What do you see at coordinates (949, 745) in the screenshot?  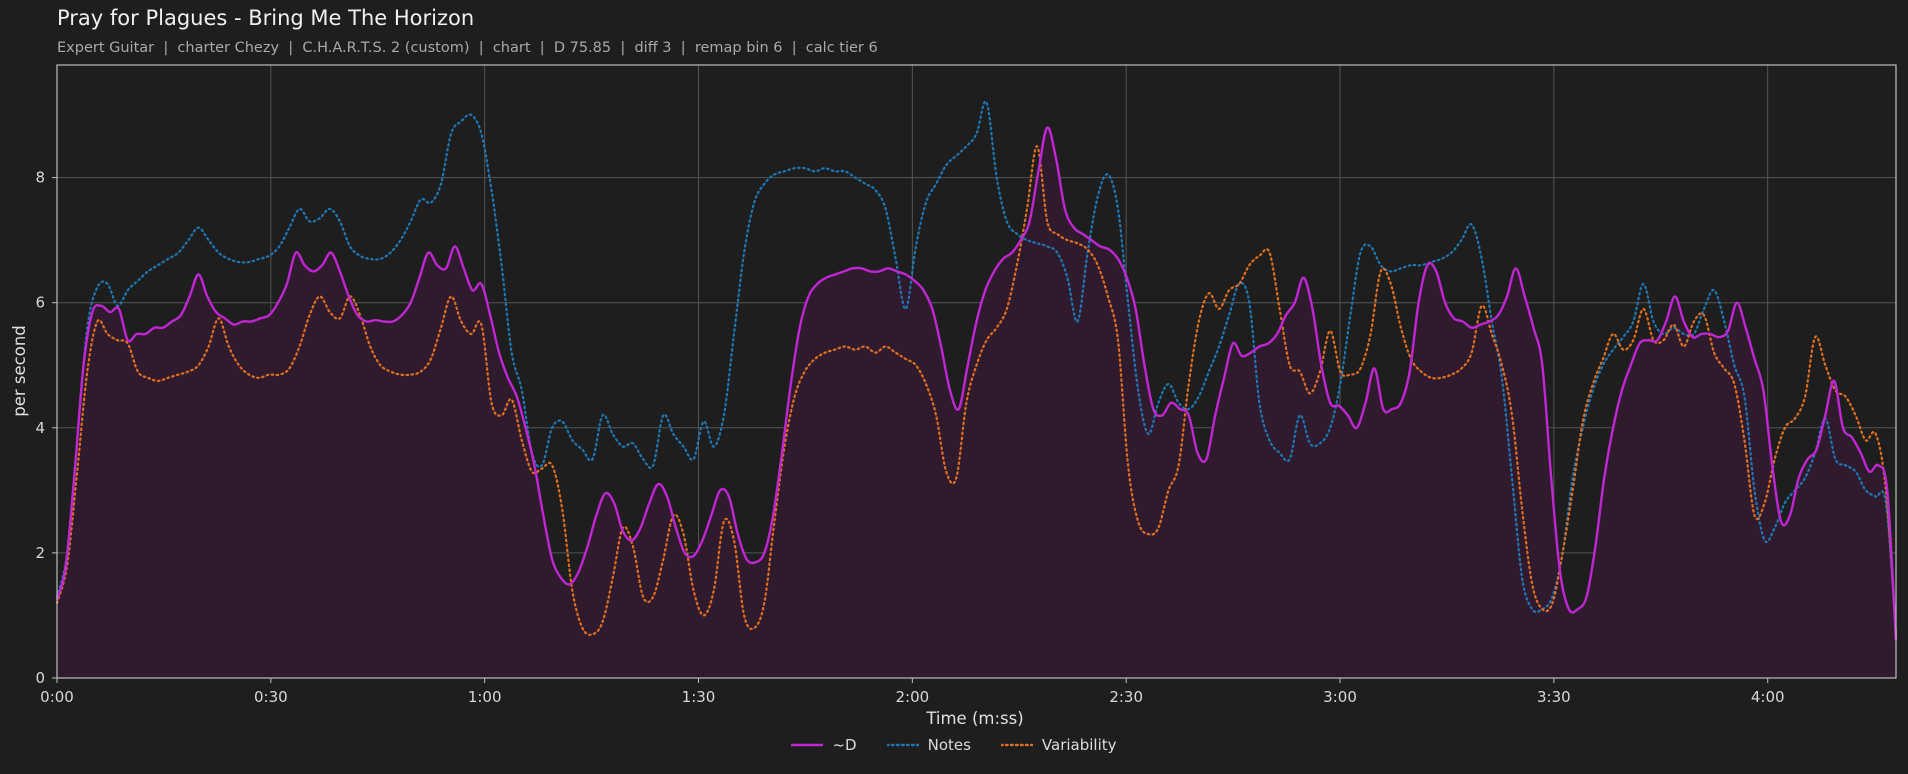 I see `legend-label-notes: Notes` at bounding box center [949, 745].